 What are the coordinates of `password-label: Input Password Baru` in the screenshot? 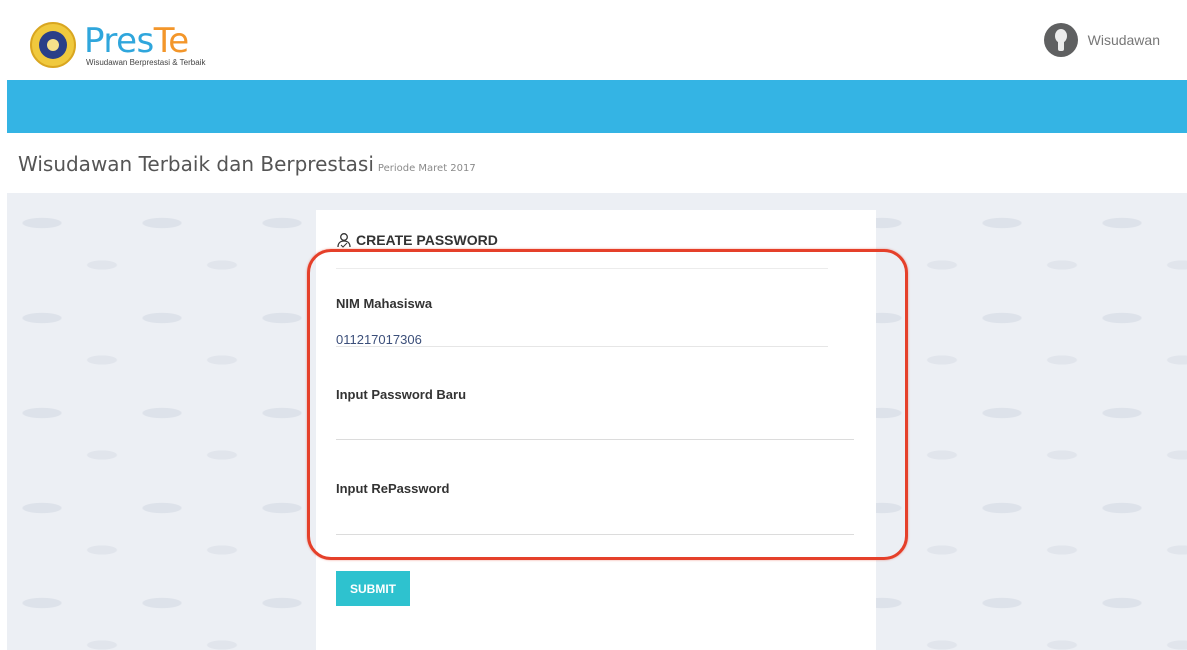 It's located at (401, 394).